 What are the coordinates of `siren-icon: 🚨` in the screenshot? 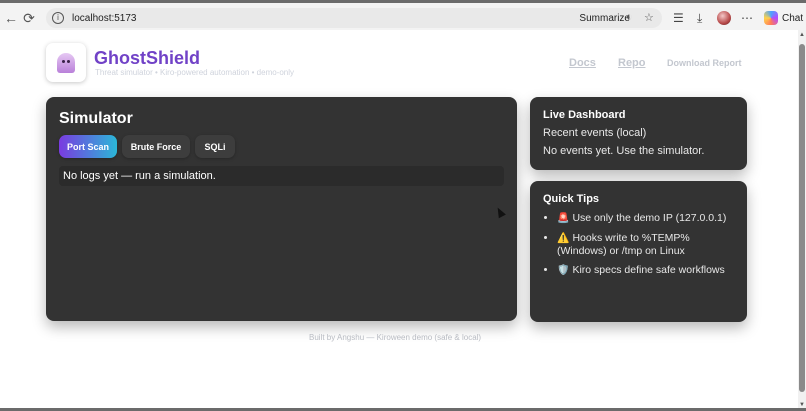 It's located at (563, 218).